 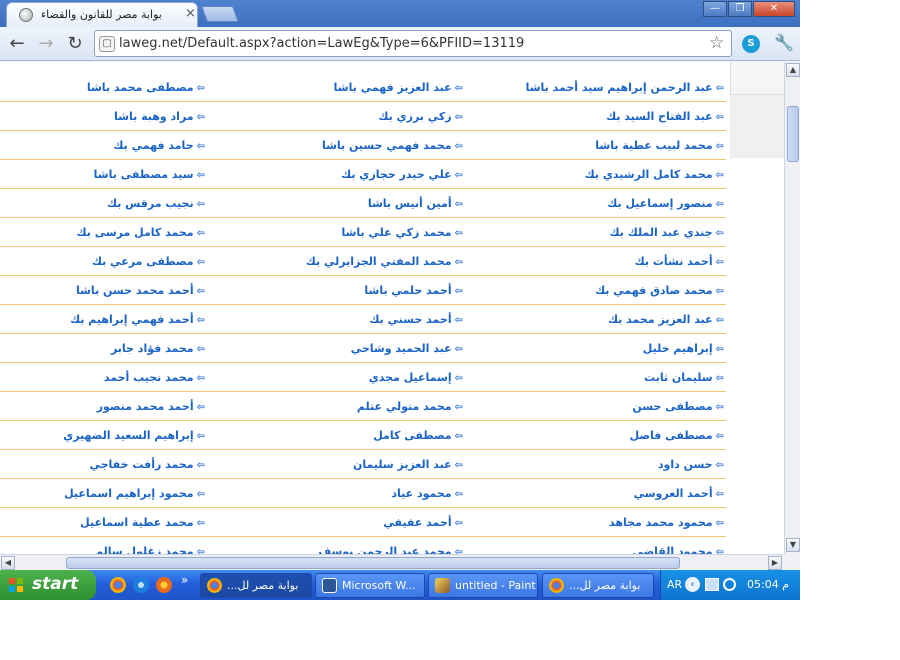 What do you see at coordinates (415, 203) in the screenshot?
I see `name-link: ⇦أمين أنيس باشا` at bounding box center [415, 203].